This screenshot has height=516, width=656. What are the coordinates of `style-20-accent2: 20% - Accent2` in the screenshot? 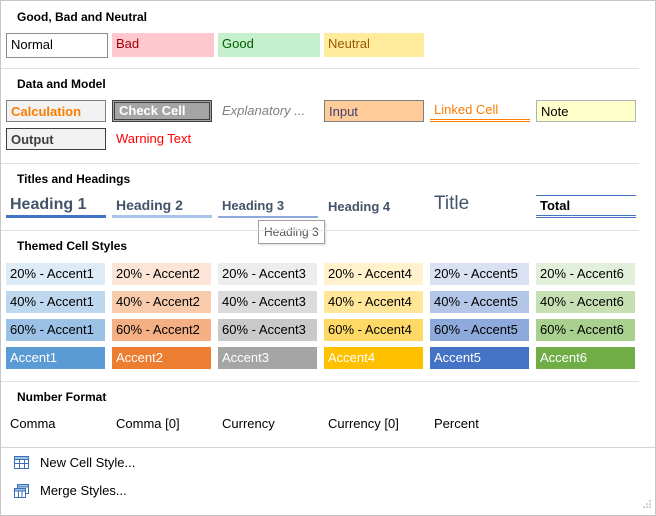 It's located at (161, 274).